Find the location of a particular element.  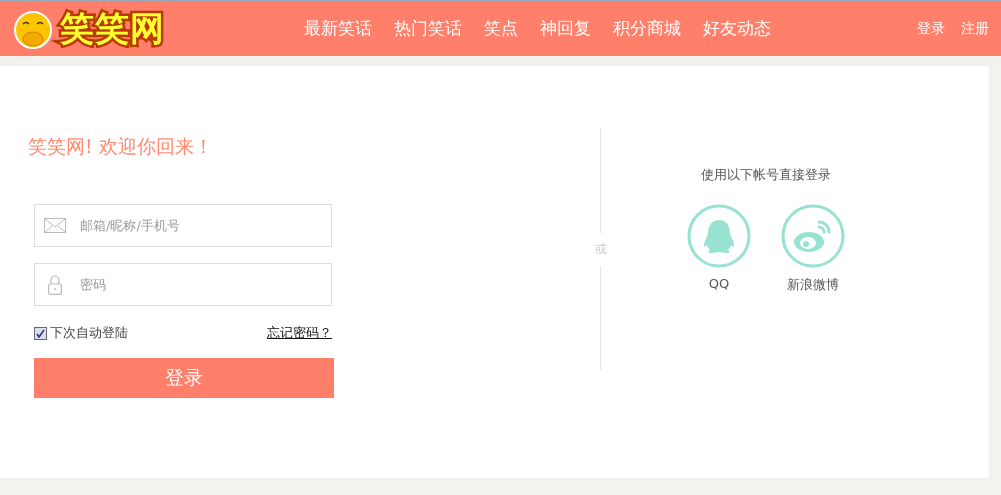

password-field: 密码 is located at coordinates (183, 284).